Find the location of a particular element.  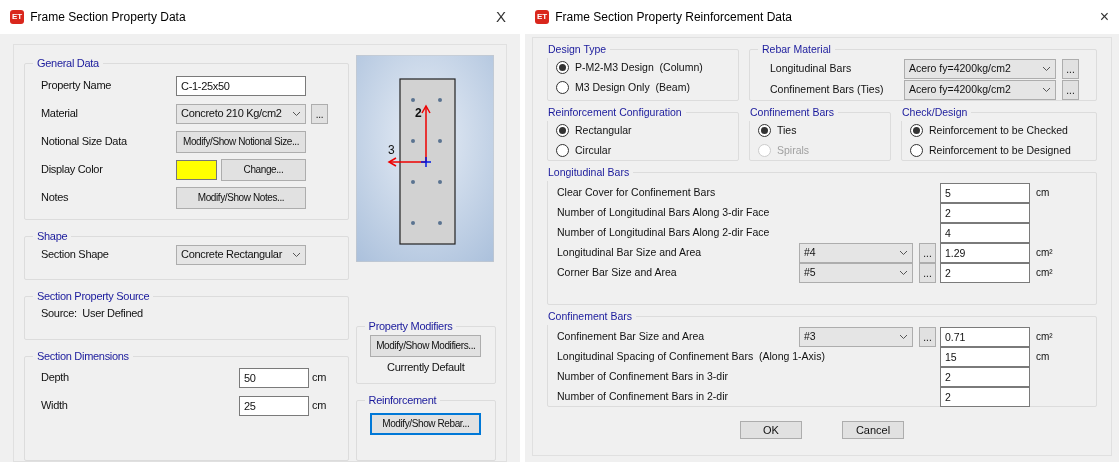

dialog-button: OK is located at coordinates (771, 430).